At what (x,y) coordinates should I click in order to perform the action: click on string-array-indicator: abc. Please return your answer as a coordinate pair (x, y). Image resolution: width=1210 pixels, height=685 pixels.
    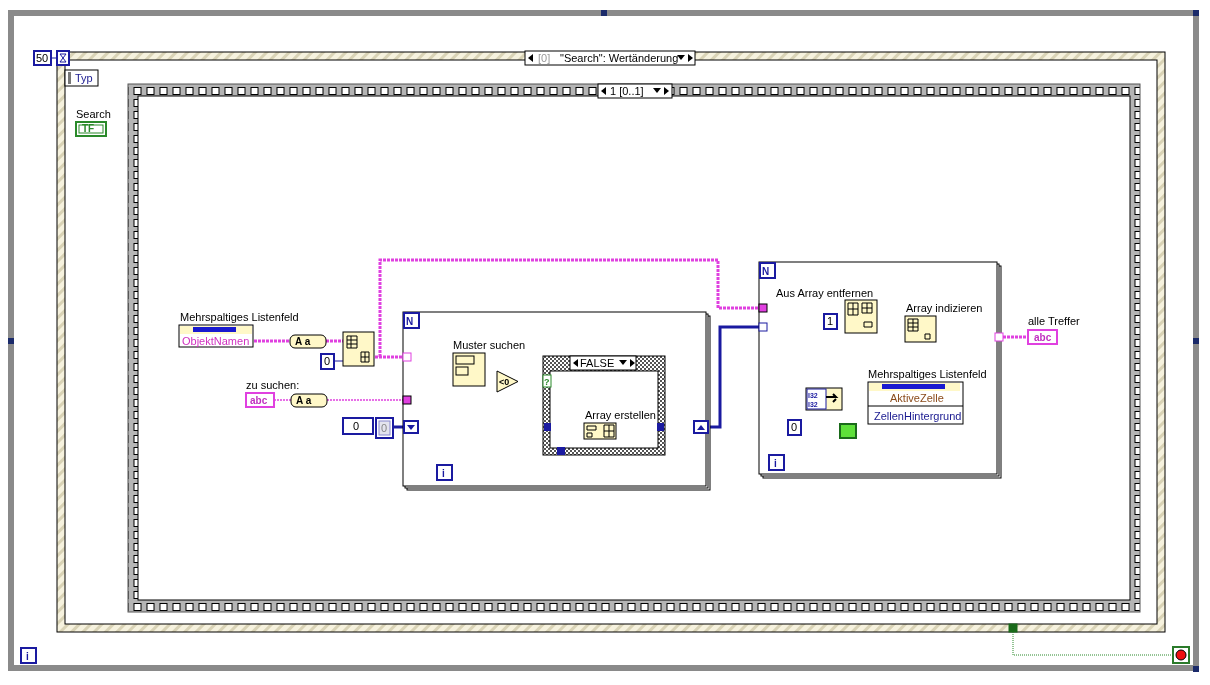
    Looking at the image, I should click on (1042, 337).